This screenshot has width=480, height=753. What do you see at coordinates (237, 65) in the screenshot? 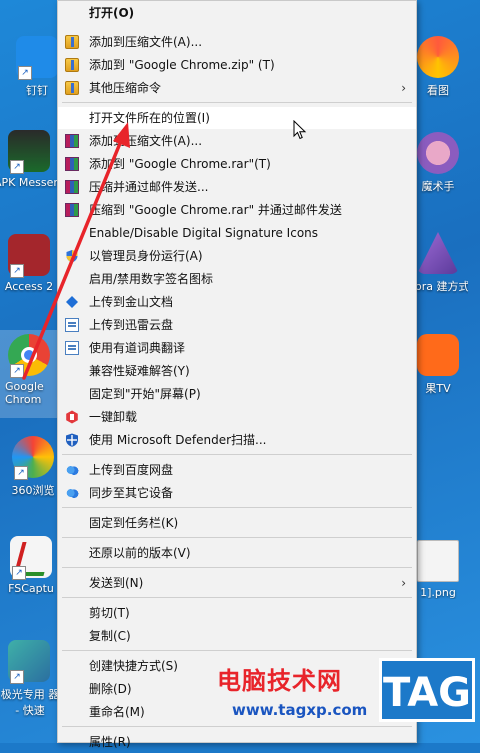
I see `menu-item-add-to-zip: 添加到 "Google Chrome.zip" (T)` at bounding box center [237, 65].